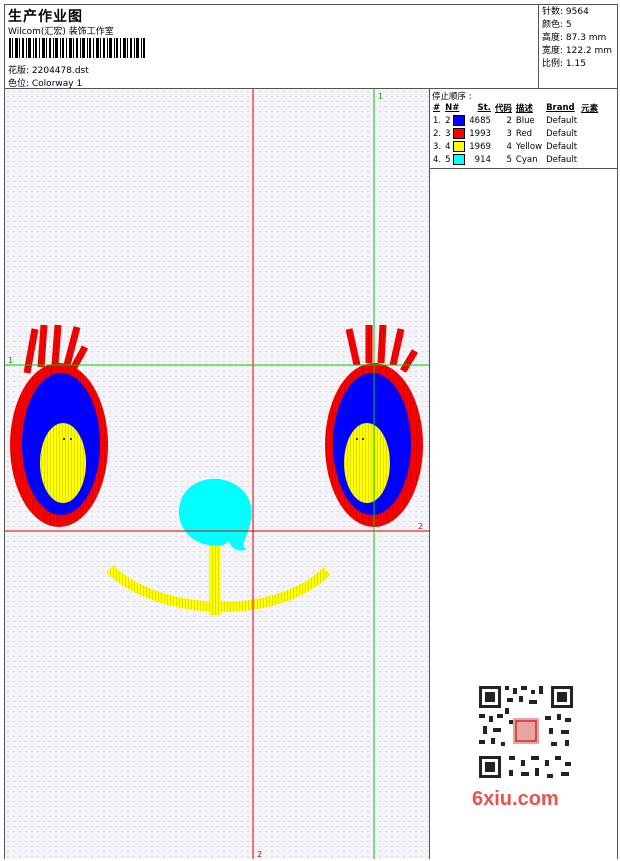  What do you see at coordinates (509, 146) in the screenshot?
I see `row-code: 4` at bounding box center [509, 146].